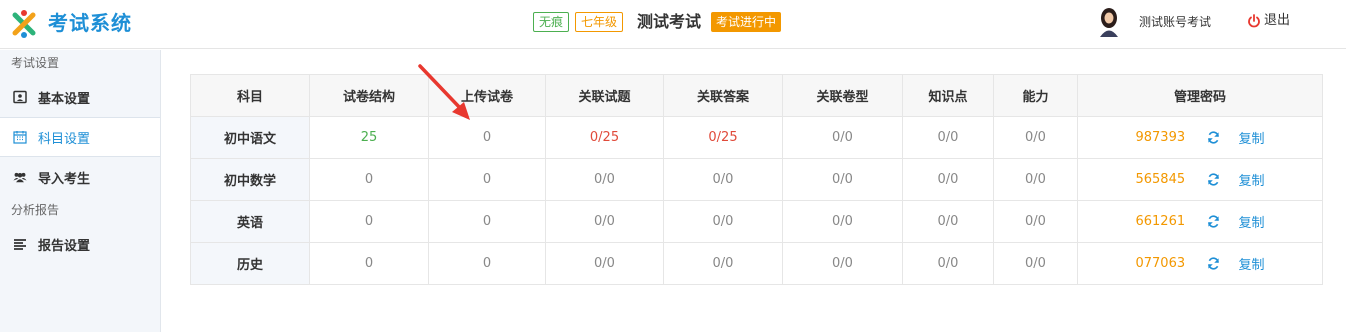 The image size is (1346, 332). What do you see at coordinates (90, 23) in the screenshot?
I see `app-brand: 考试系统` at bounding box center [90, 23].